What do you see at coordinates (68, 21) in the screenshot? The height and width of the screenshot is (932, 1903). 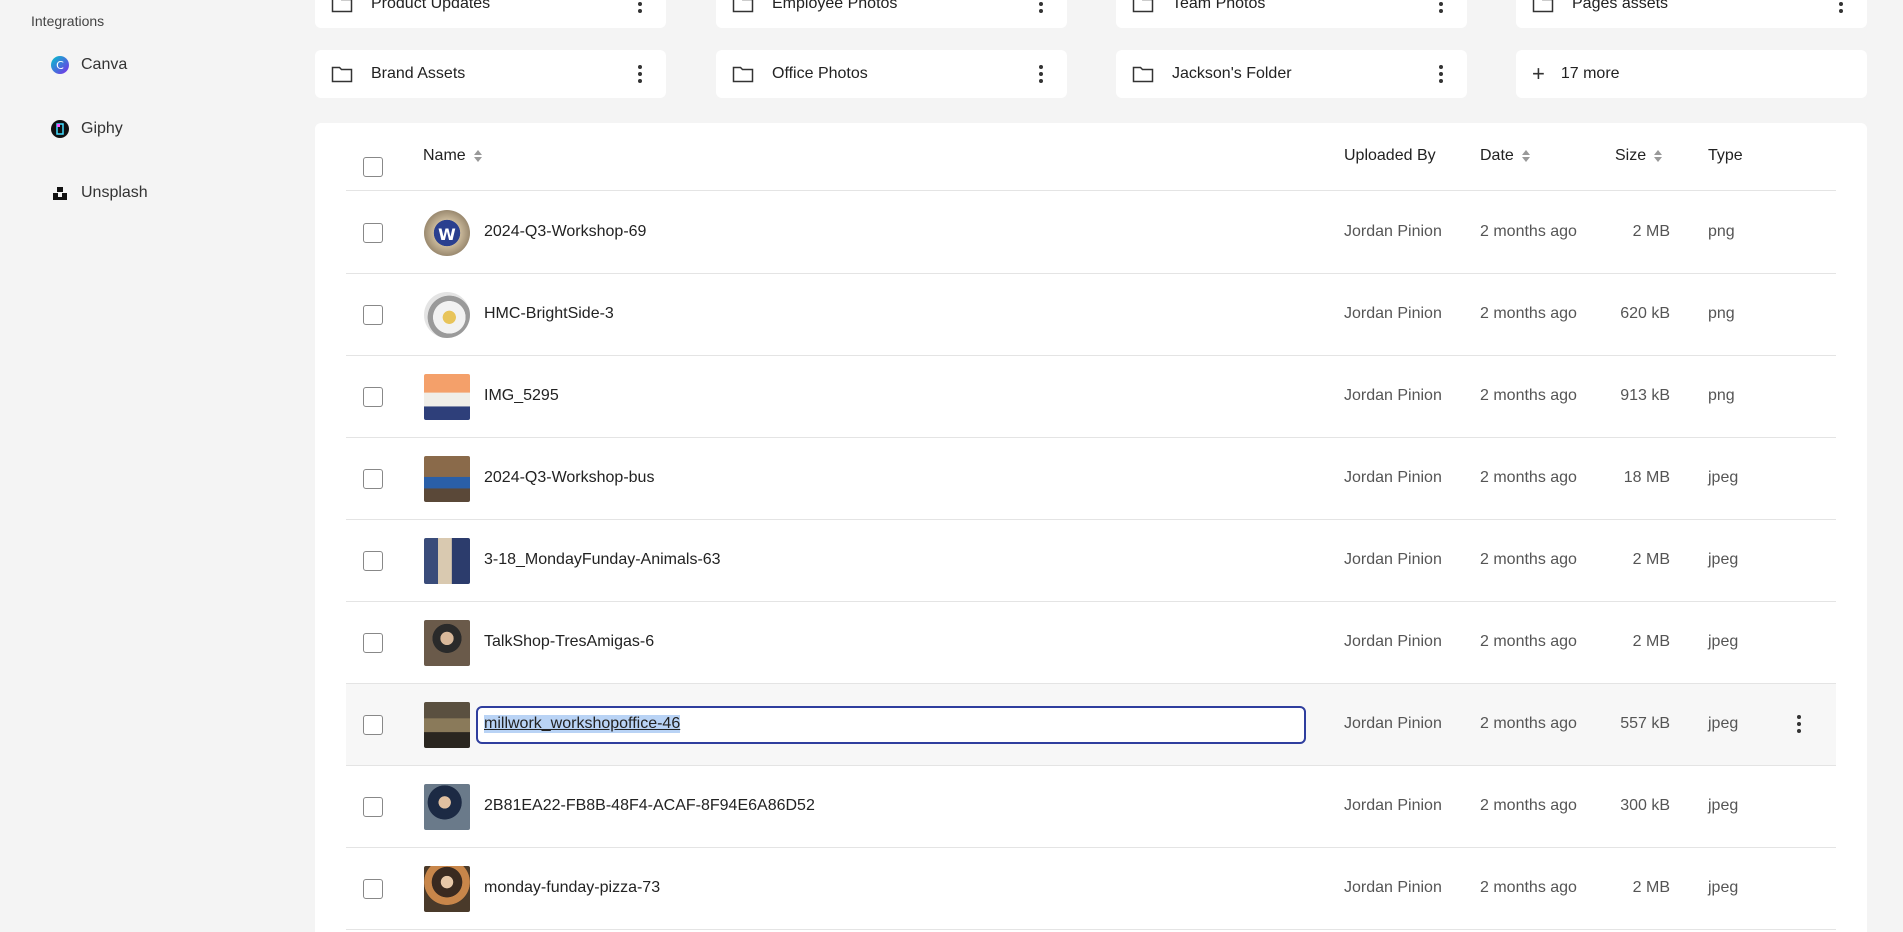 I see `integrations-heading: Integrations` at bounding box center [68, 21].